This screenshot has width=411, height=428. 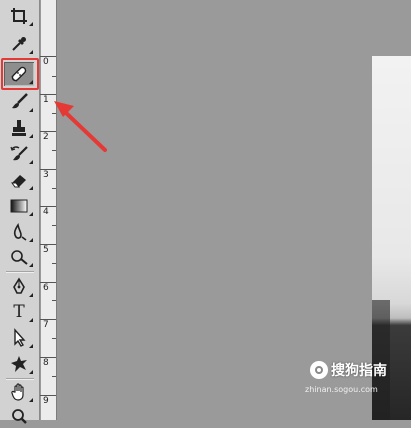 I want to click on brush-icon, so click(x=20, y=101).